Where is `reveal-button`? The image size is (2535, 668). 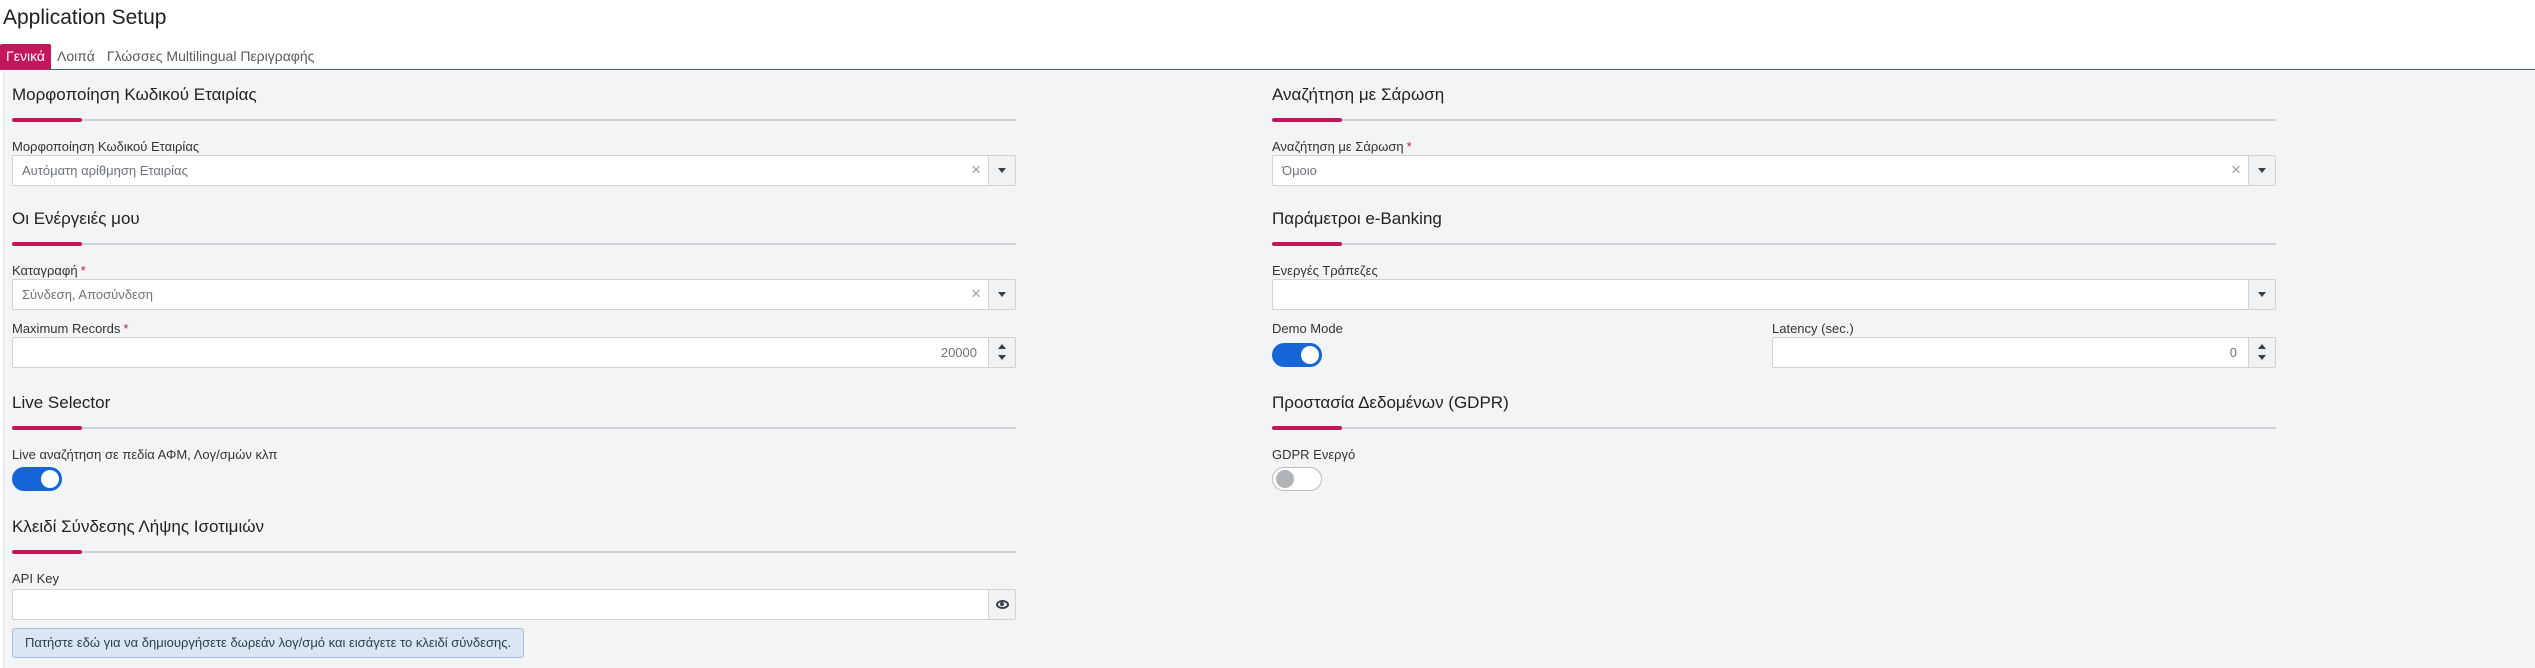
reveal-button is located at coordinates (1001, 604).